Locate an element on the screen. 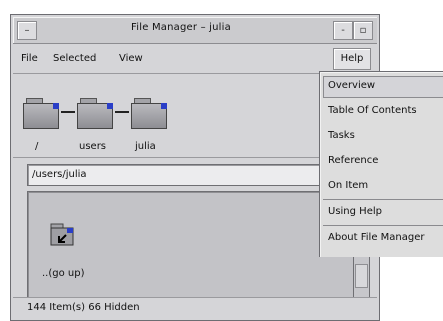  maximize-button: ▫ is located at coordinates (363, 30).